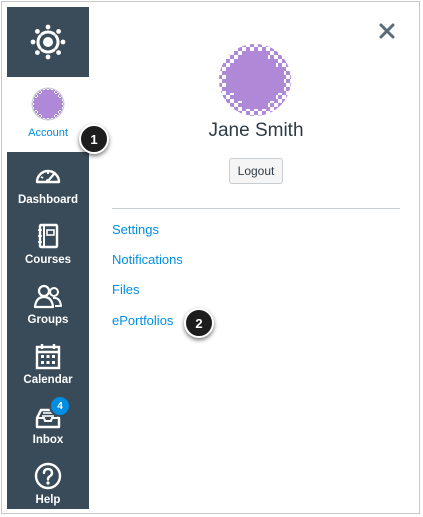  Describe the element at coordinates (48, 320) in the screenshot. I see `nav-label-groups: Groups` at that location.